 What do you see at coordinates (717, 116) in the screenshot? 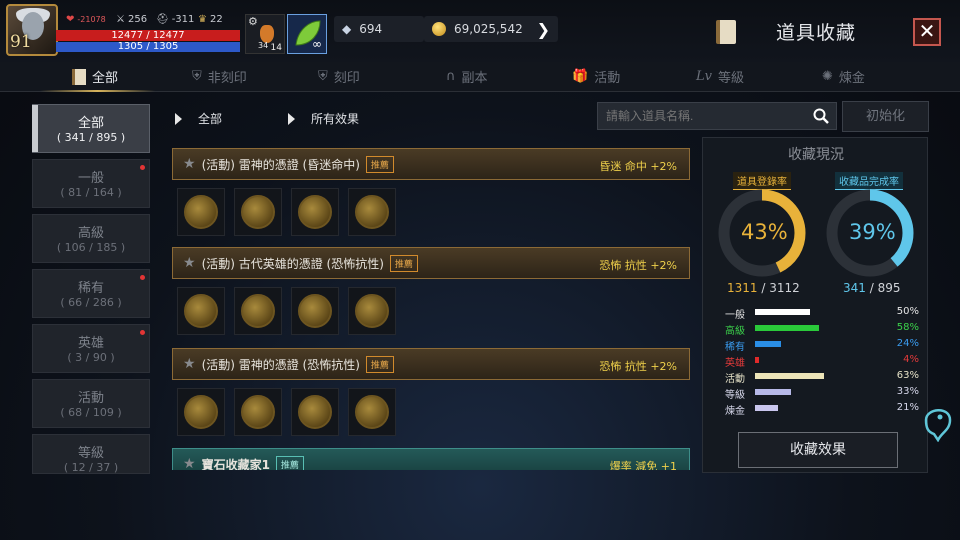
I see `search-input` at bounding box center [717, 116].